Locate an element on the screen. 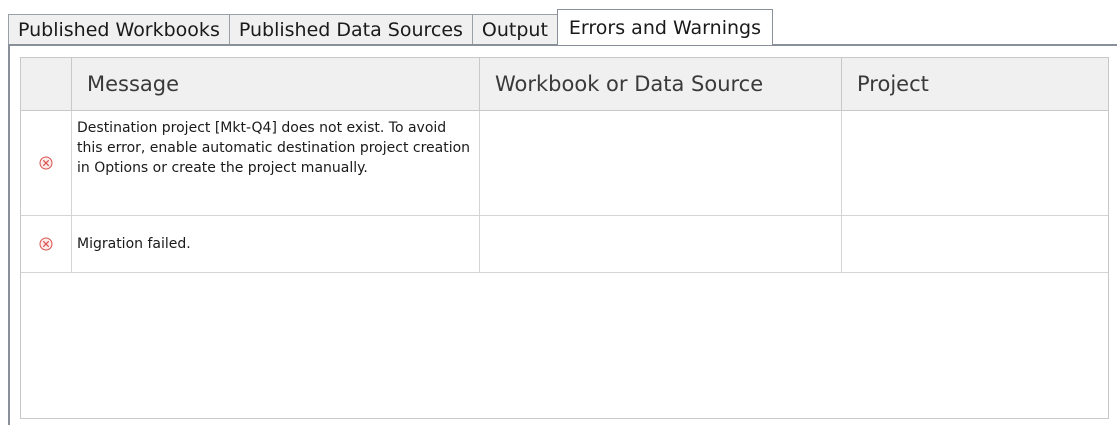 The width and height of the screenshot is (1117, 425). table-row: Migration failed. is located at coordinates (564, 244).